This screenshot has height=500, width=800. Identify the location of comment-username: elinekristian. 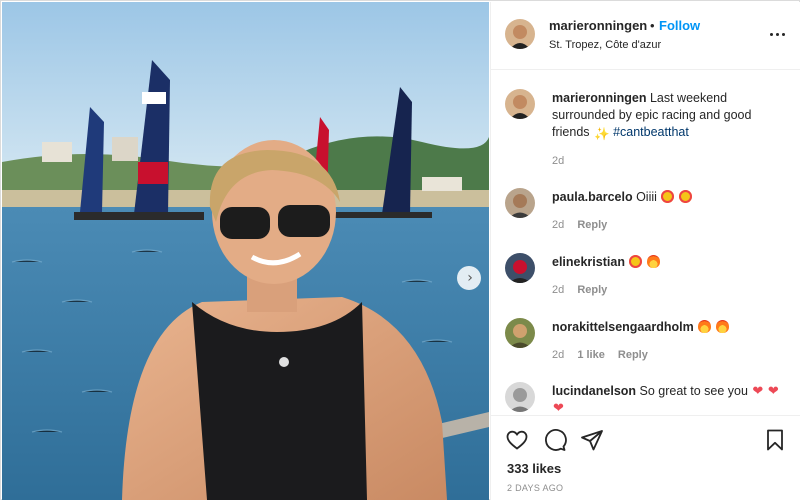
(588, 262).